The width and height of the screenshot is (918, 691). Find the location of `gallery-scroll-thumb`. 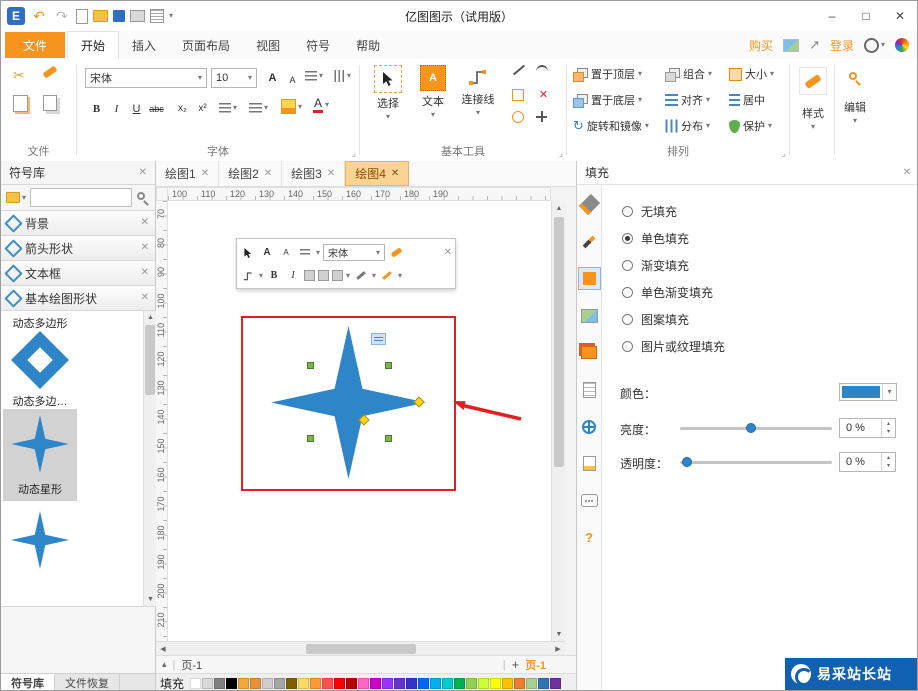

gallery-scroll-thumb is located at coordinates (150, 360).